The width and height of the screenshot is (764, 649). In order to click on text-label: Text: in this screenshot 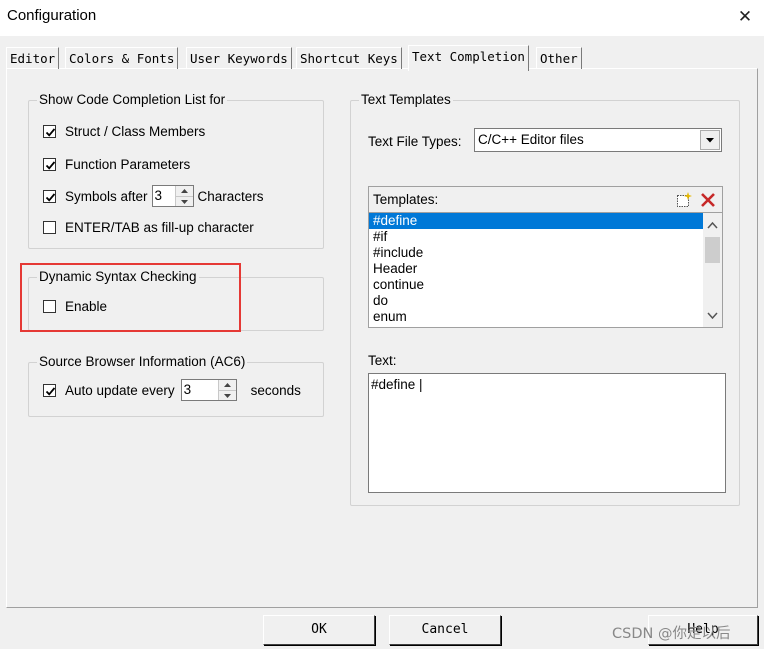, I will do `click(382, 360)`.